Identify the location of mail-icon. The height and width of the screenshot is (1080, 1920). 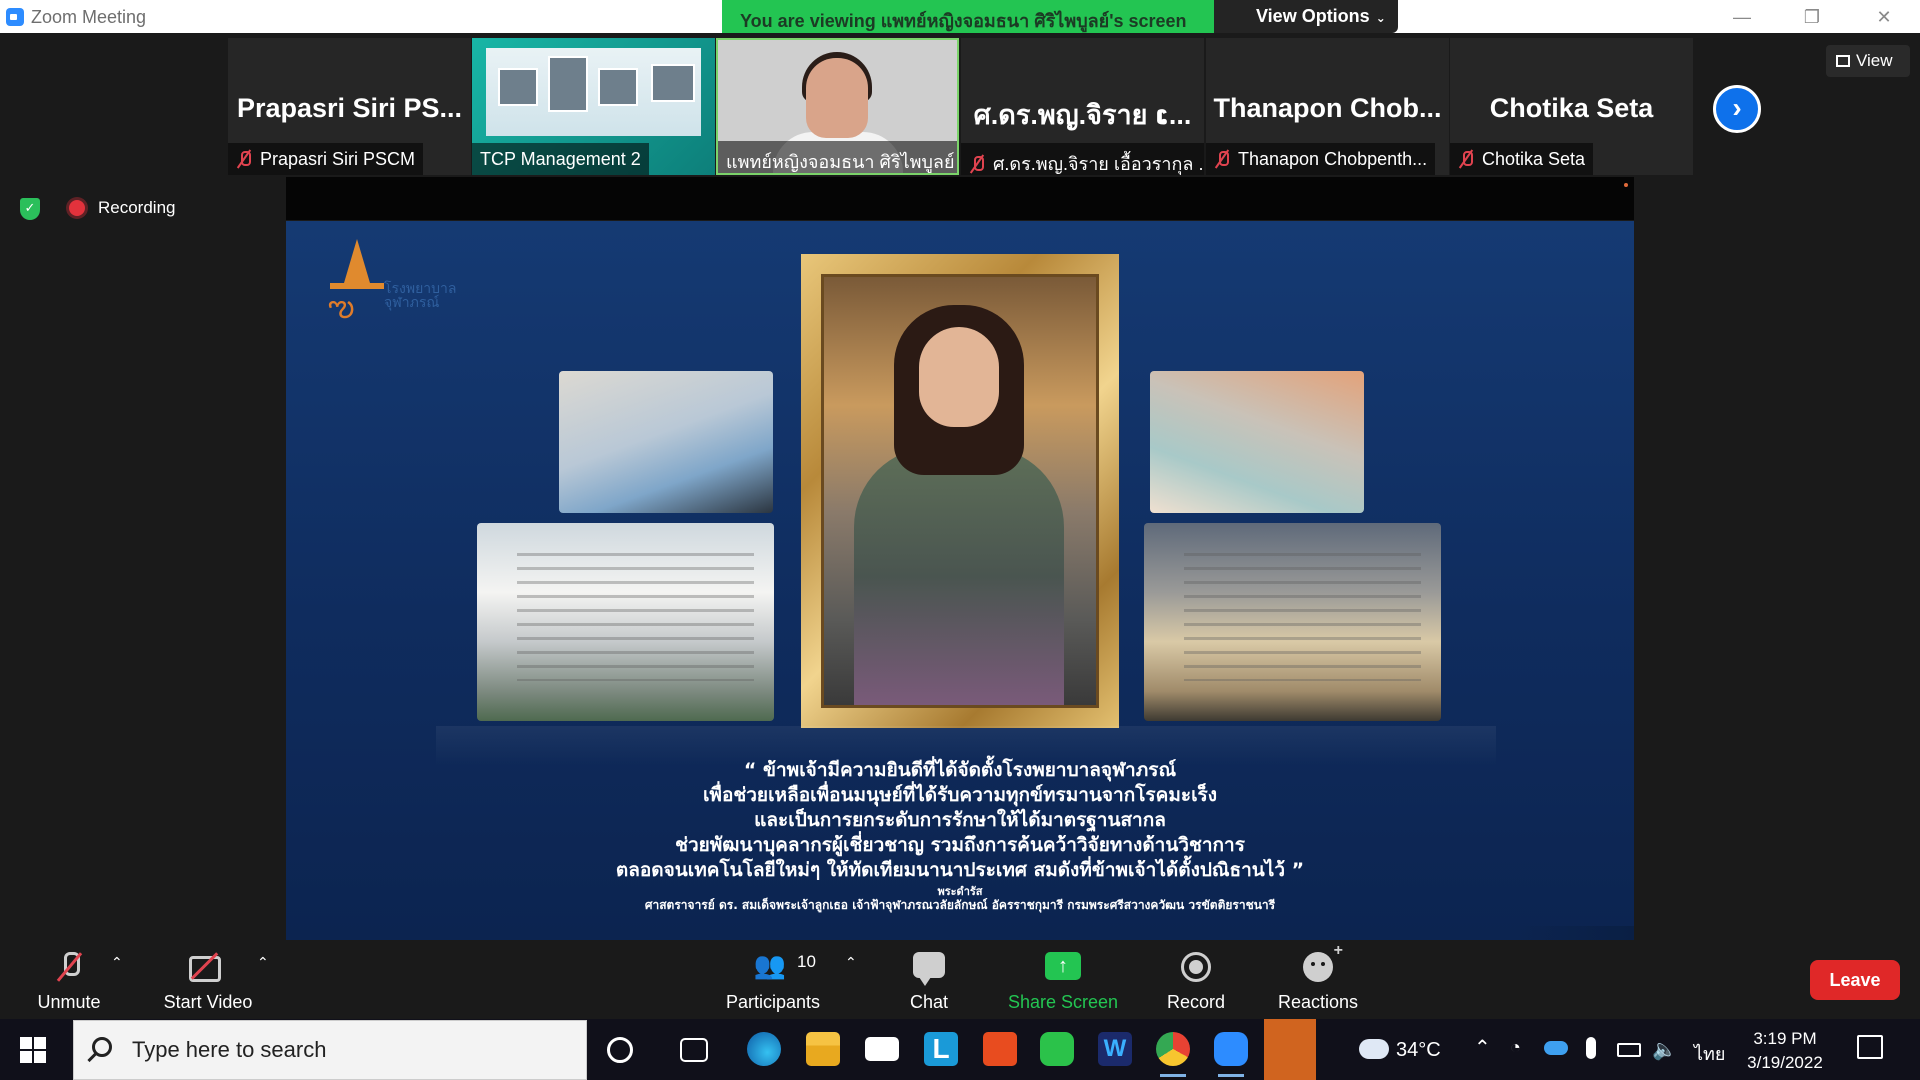
(882, 1049).